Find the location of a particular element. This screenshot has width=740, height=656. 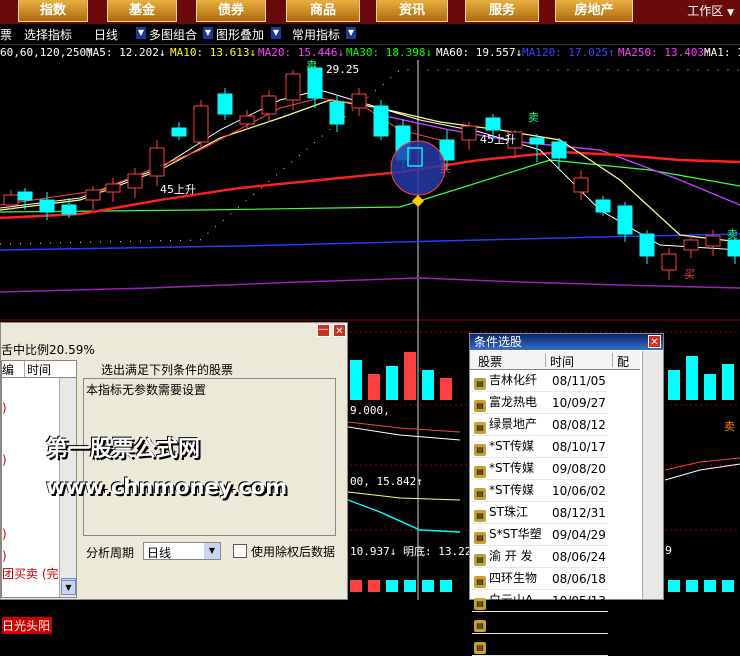

sub-right-num: 9 is located at coordinates (668, 550).